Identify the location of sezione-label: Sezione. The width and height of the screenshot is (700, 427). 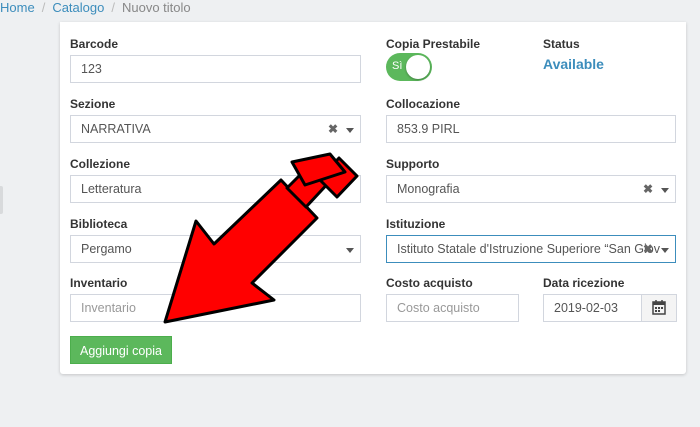
(93, 104).